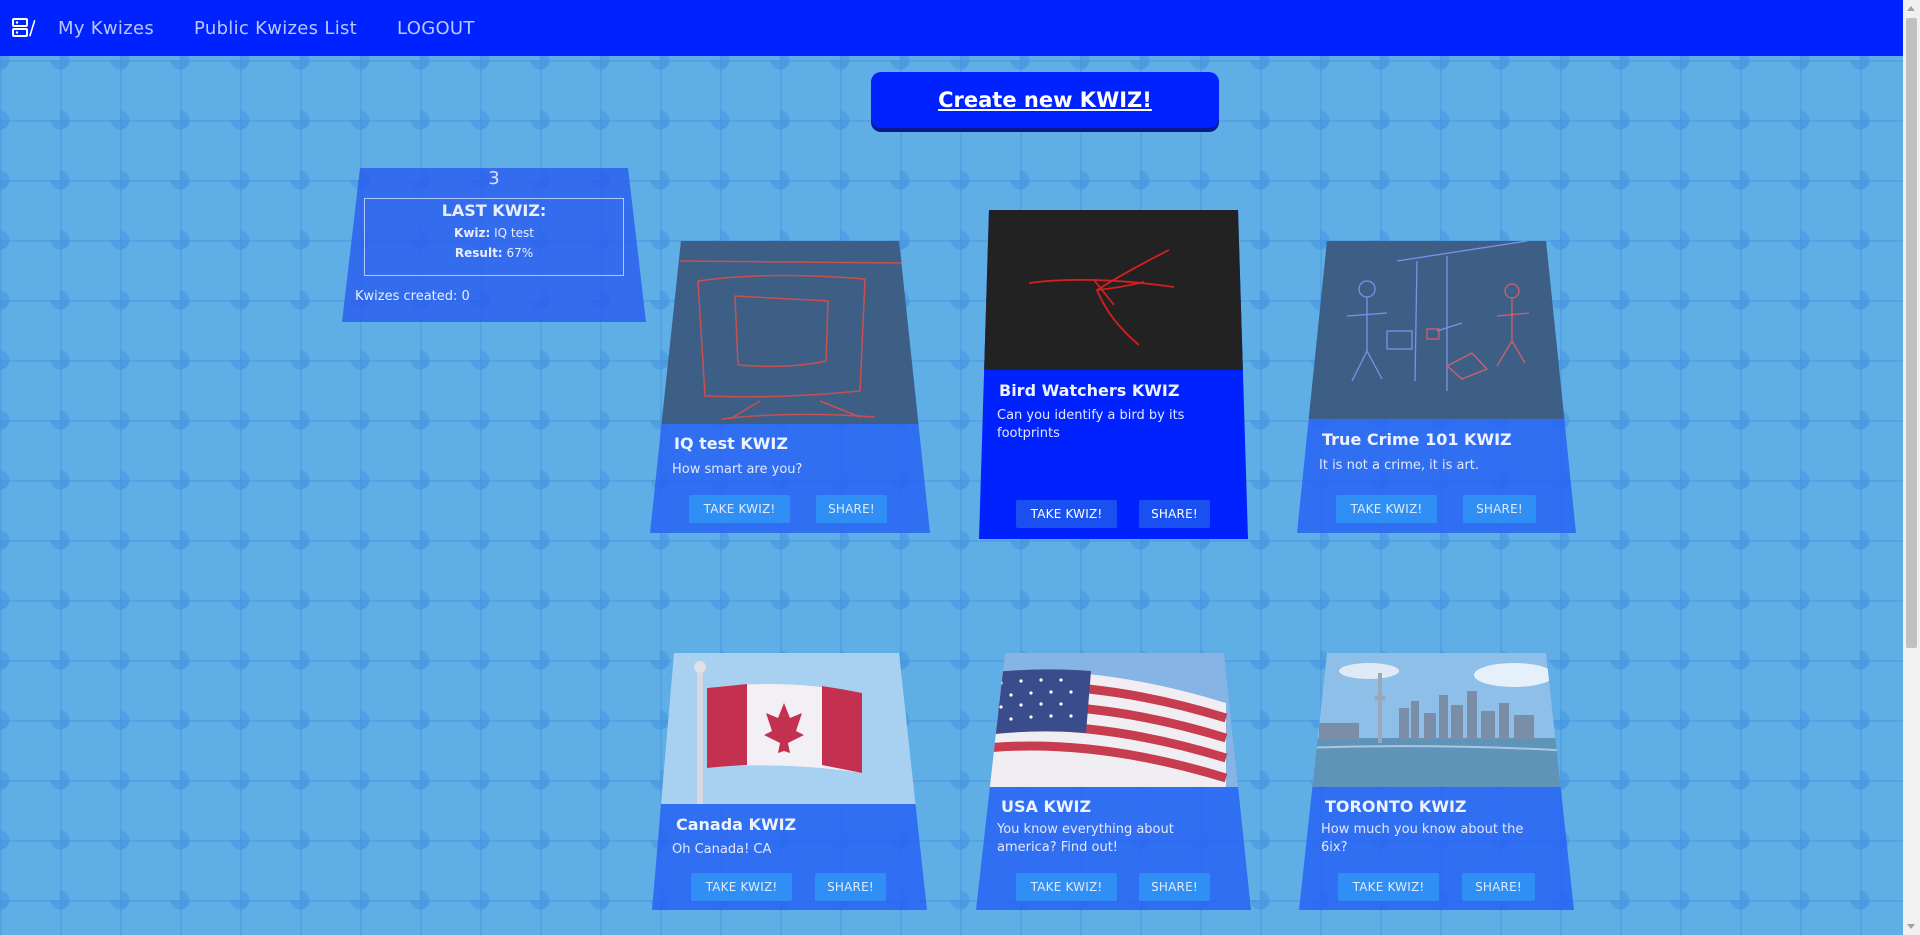 The height and width of the screenshot is (935, 1920). I want to click on last-kwiz-title: LAST KWIZ:, so click(494, 210).